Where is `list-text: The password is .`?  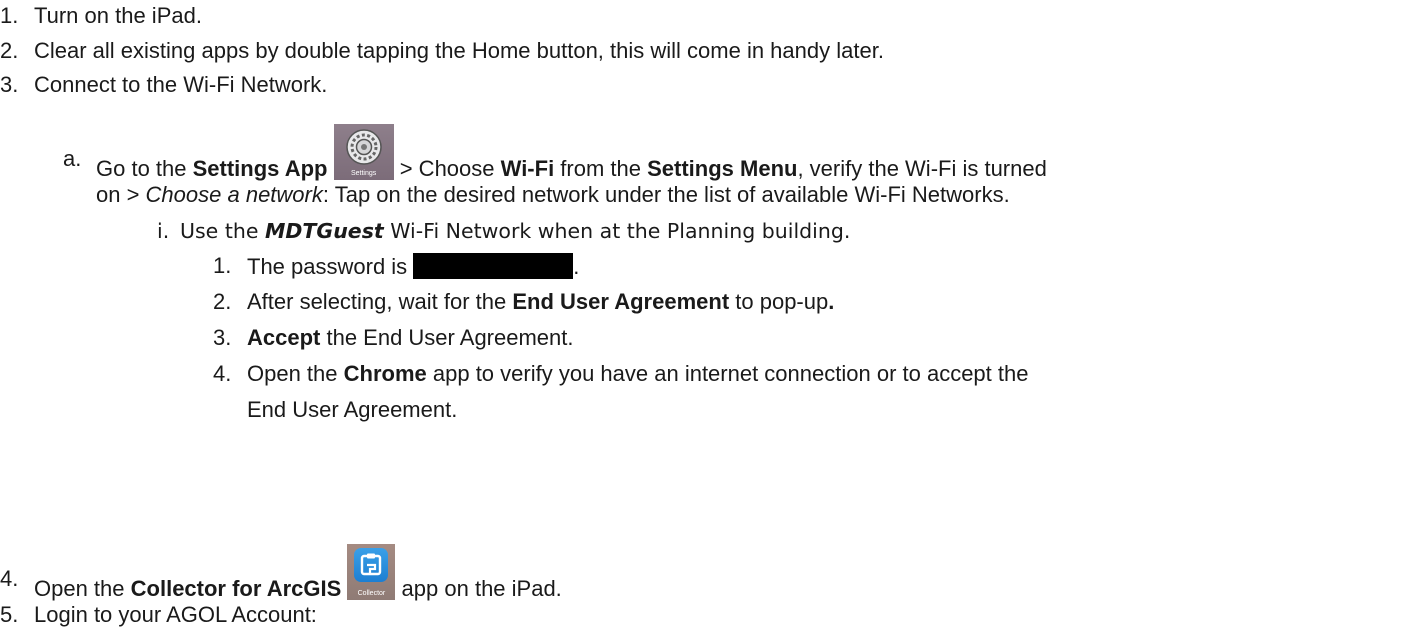
list-text: The password is . is located at coordinates (413, 266).